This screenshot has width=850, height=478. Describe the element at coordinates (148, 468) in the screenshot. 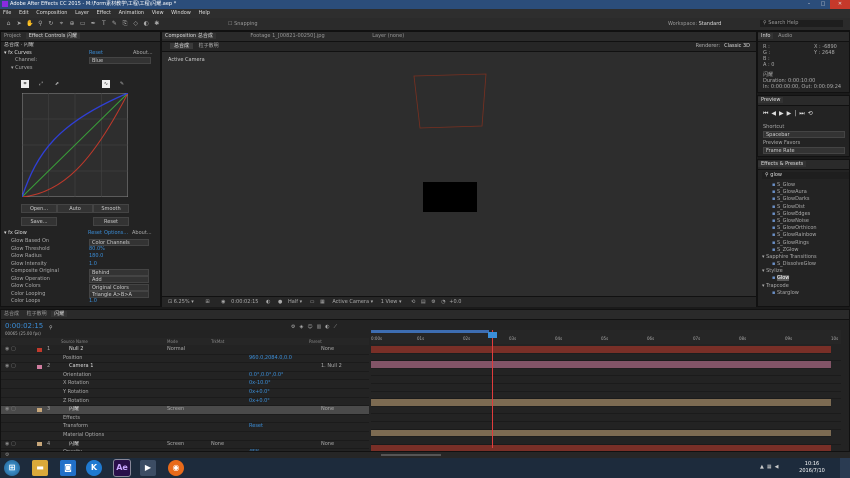

I see `media-player-icon: ▶` at that location.